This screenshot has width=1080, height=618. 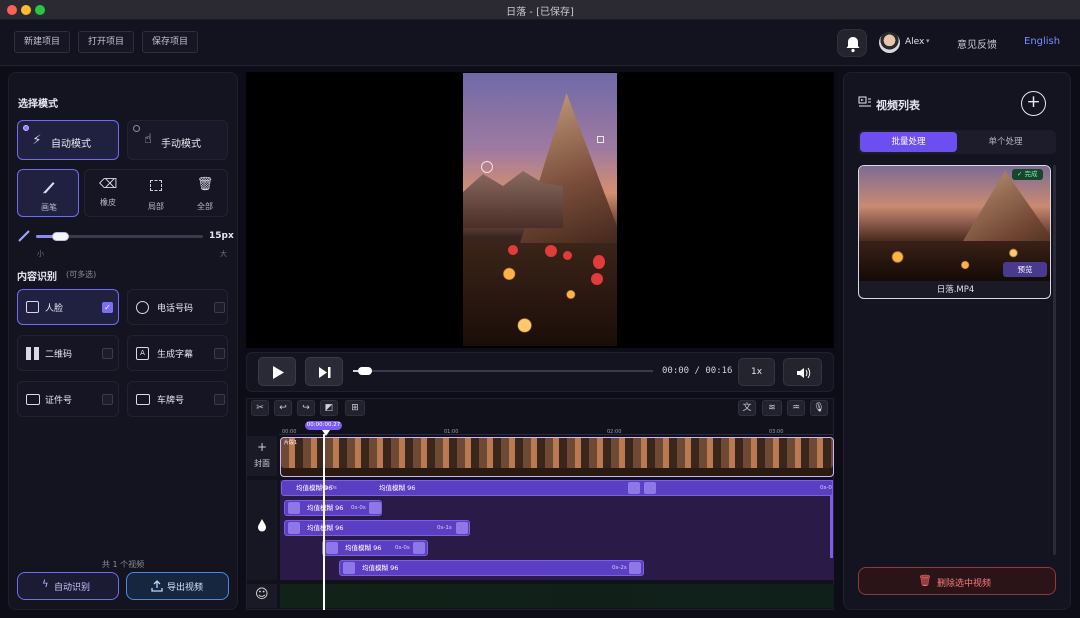 I want to click on tab-single: 单个处理, so click(x=1005, y=142).